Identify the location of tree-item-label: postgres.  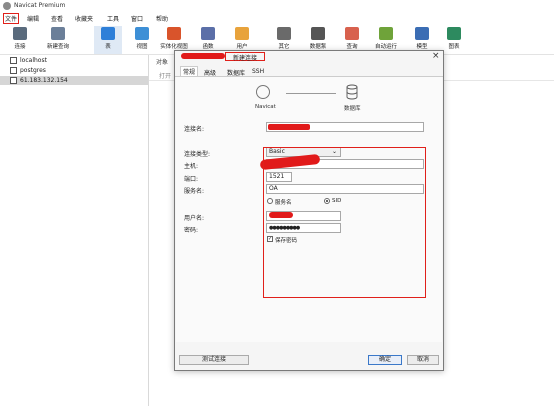
(33, 70).